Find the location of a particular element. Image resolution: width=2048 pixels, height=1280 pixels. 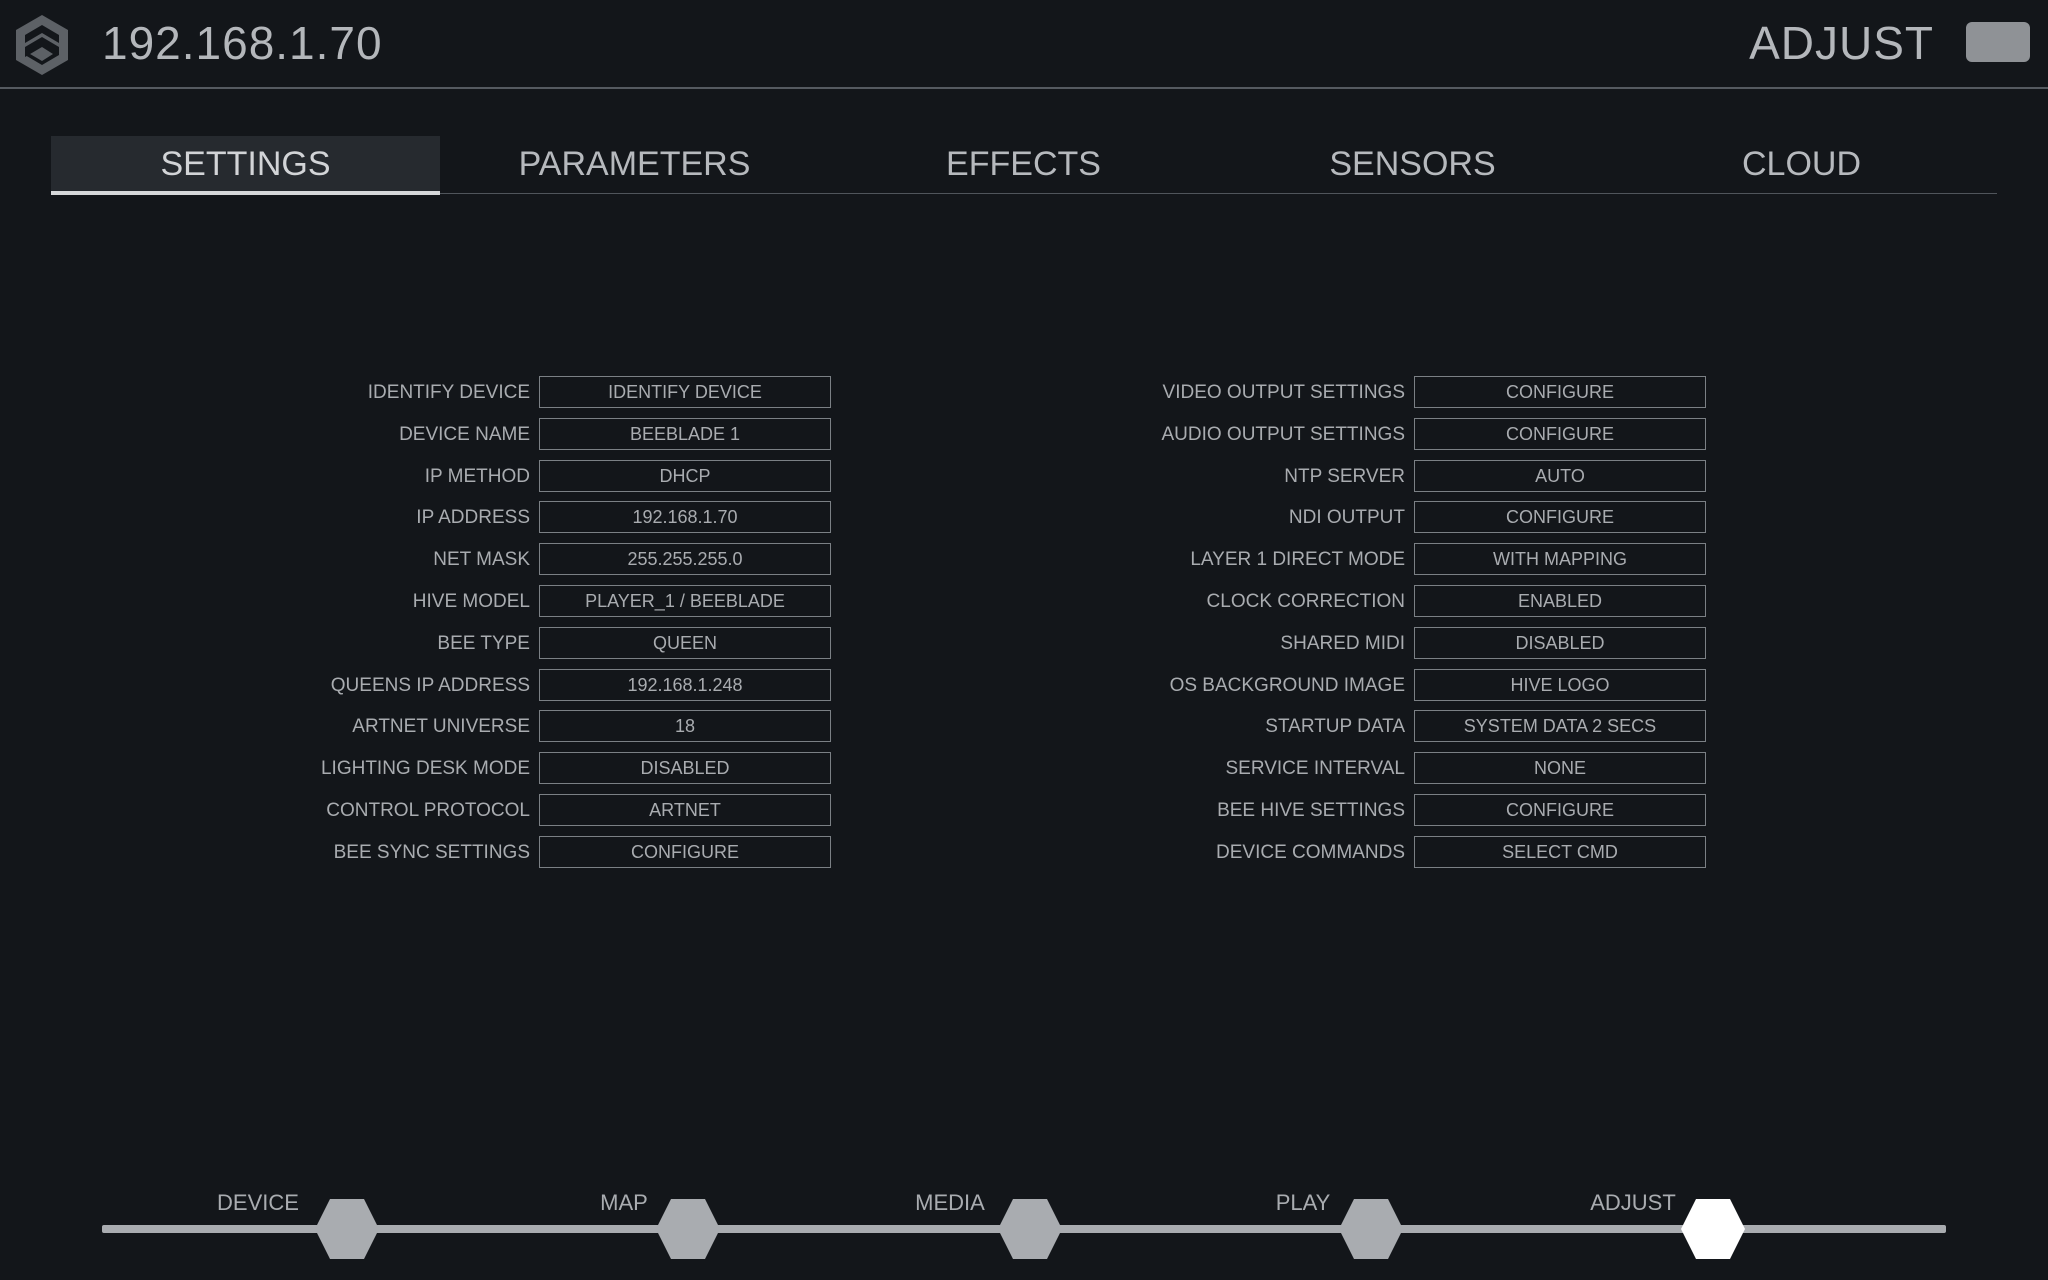

settings-row: CLOCK CORRECTION ENABLED is located at coordinates (1024, 602).